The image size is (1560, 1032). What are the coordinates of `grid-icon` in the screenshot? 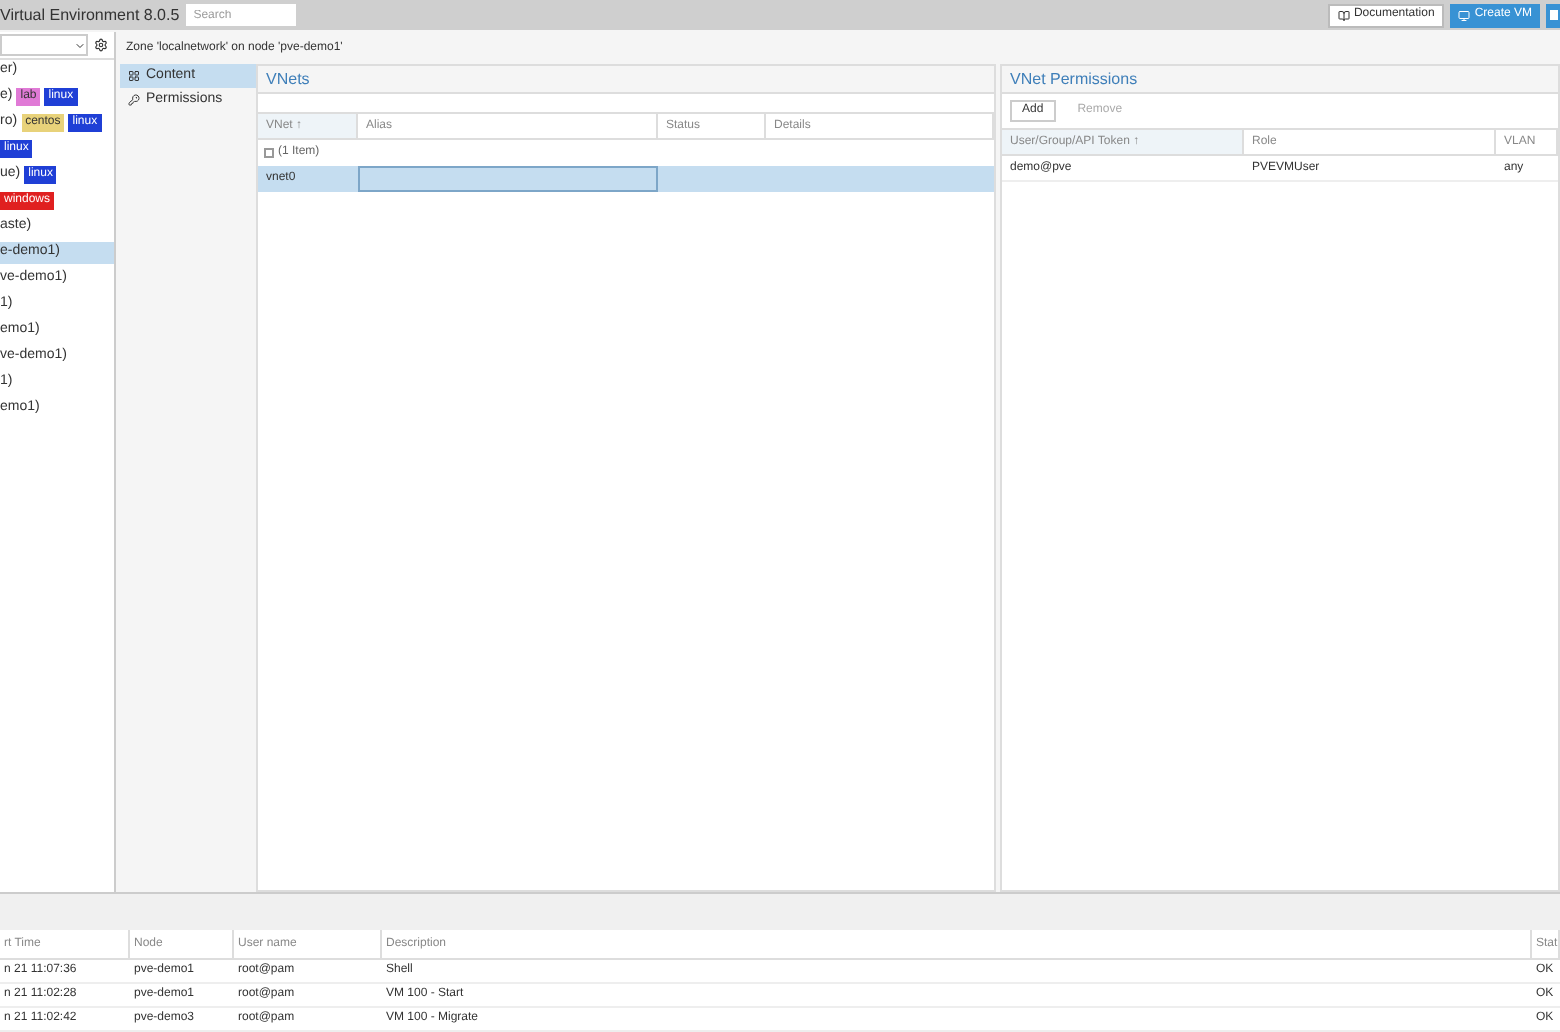 It's located at (134, 76).